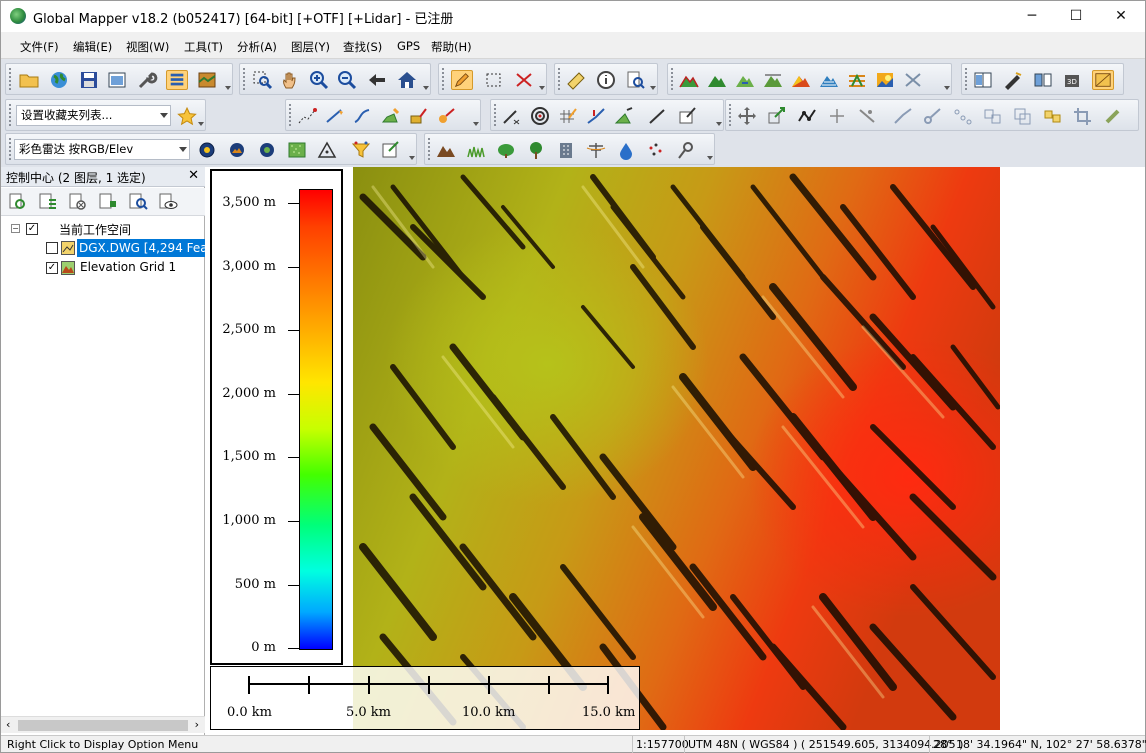  What do you see at coordinates (1053, 116) in the screenshot?
I see `duplicate-icon` at bounding box center [1053, 116].